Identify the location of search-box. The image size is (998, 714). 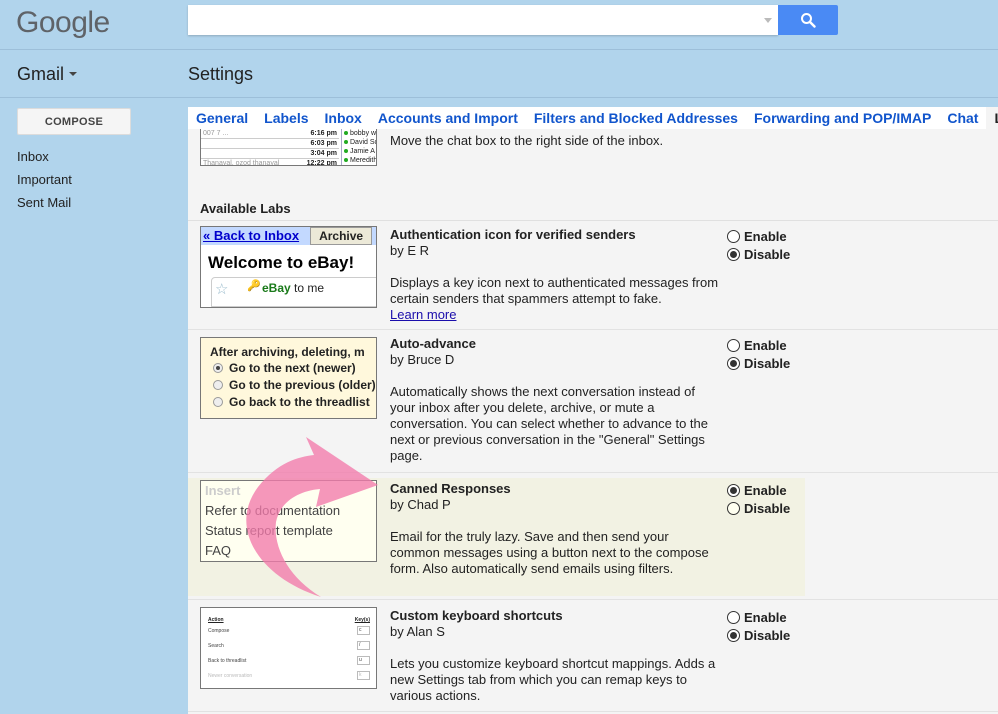
(483, 20).